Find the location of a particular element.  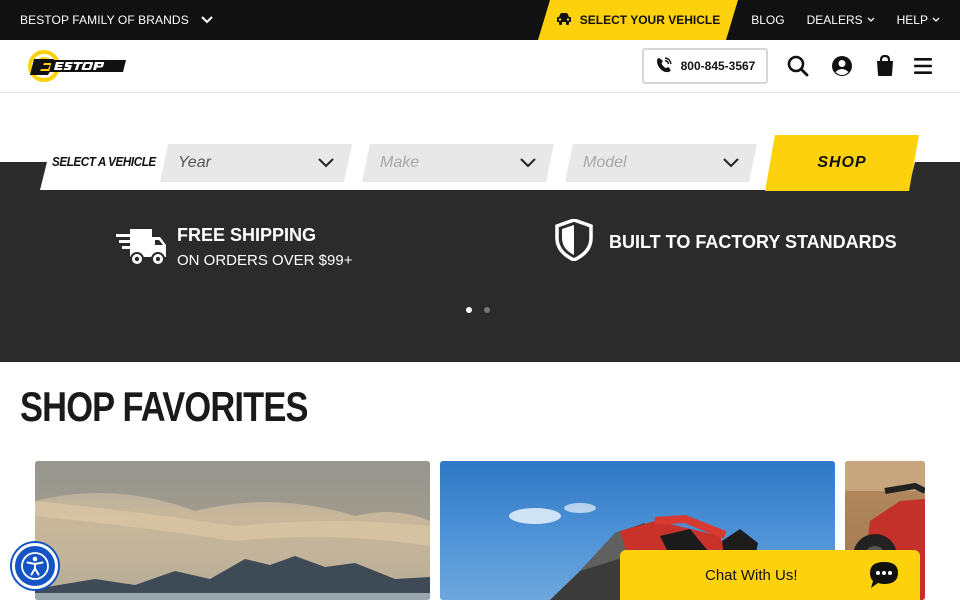

dealers-link: DEALERS is located at coordinates (841, 20).